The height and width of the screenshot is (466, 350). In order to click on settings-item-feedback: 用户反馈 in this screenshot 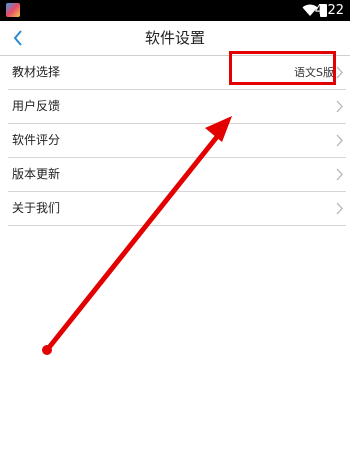, I will do `click(177, 107)`.